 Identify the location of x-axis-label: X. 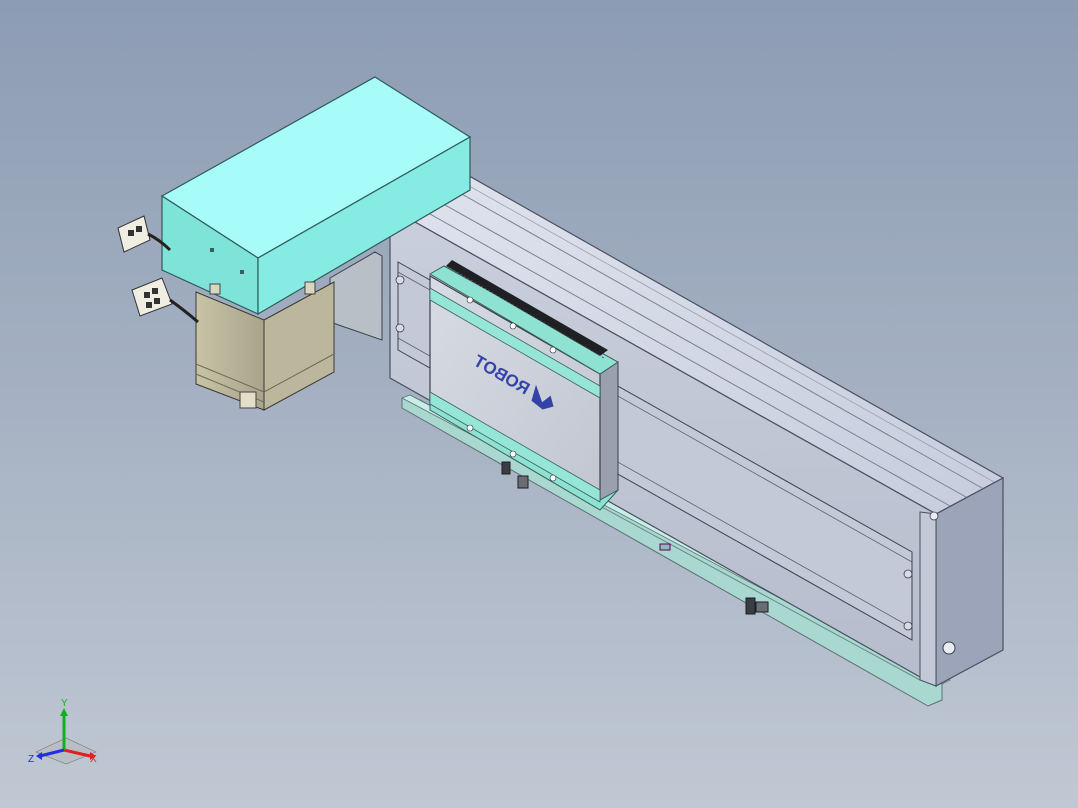
(93, 759).